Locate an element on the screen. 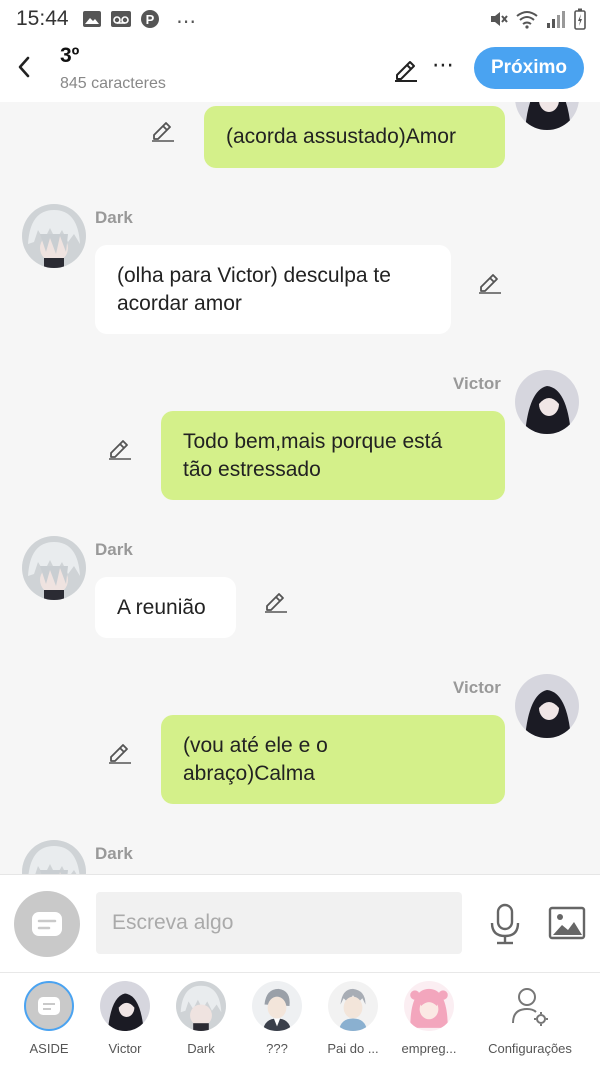 Image resolution: width=600 pixels, height=1067 pixels. character-label: Dark is located at coordinates (201, 1048).